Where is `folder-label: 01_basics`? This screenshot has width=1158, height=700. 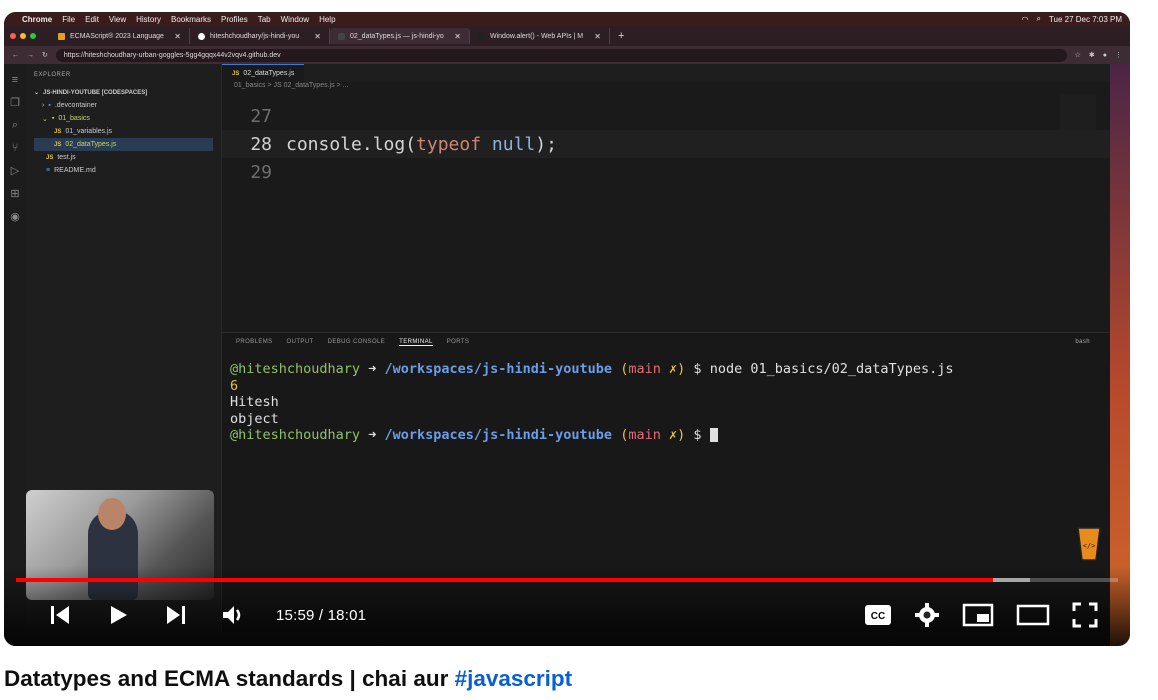
folder-label: 01_basics is located at coordinates (74, 118).